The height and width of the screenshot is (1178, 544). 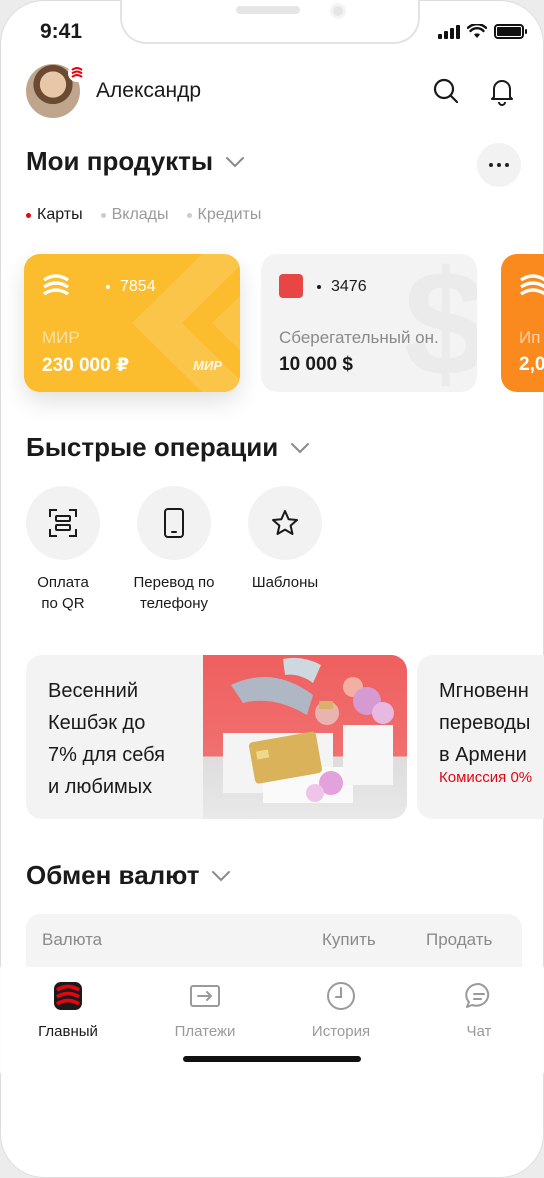 What do you see at coordinates (486, 777) in the screenshot?
I see `promo-subtext: Комиссия 0%` at bounding box center [486, 777].